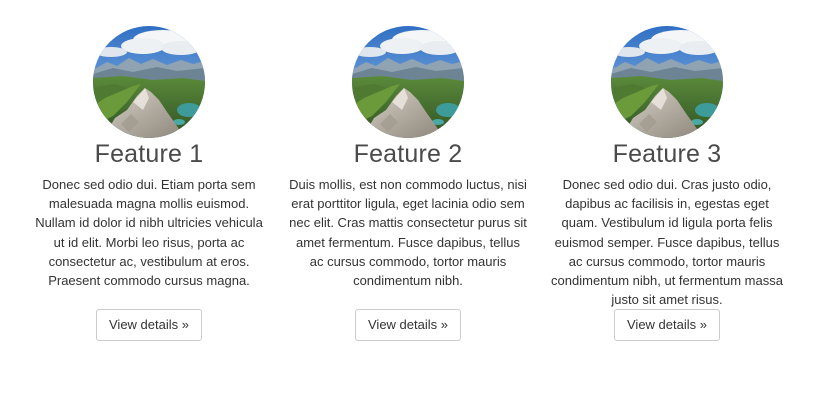 This screenshot has height=400, width=819. I want to click on feature-title: Feature 3, so click(667, 154).